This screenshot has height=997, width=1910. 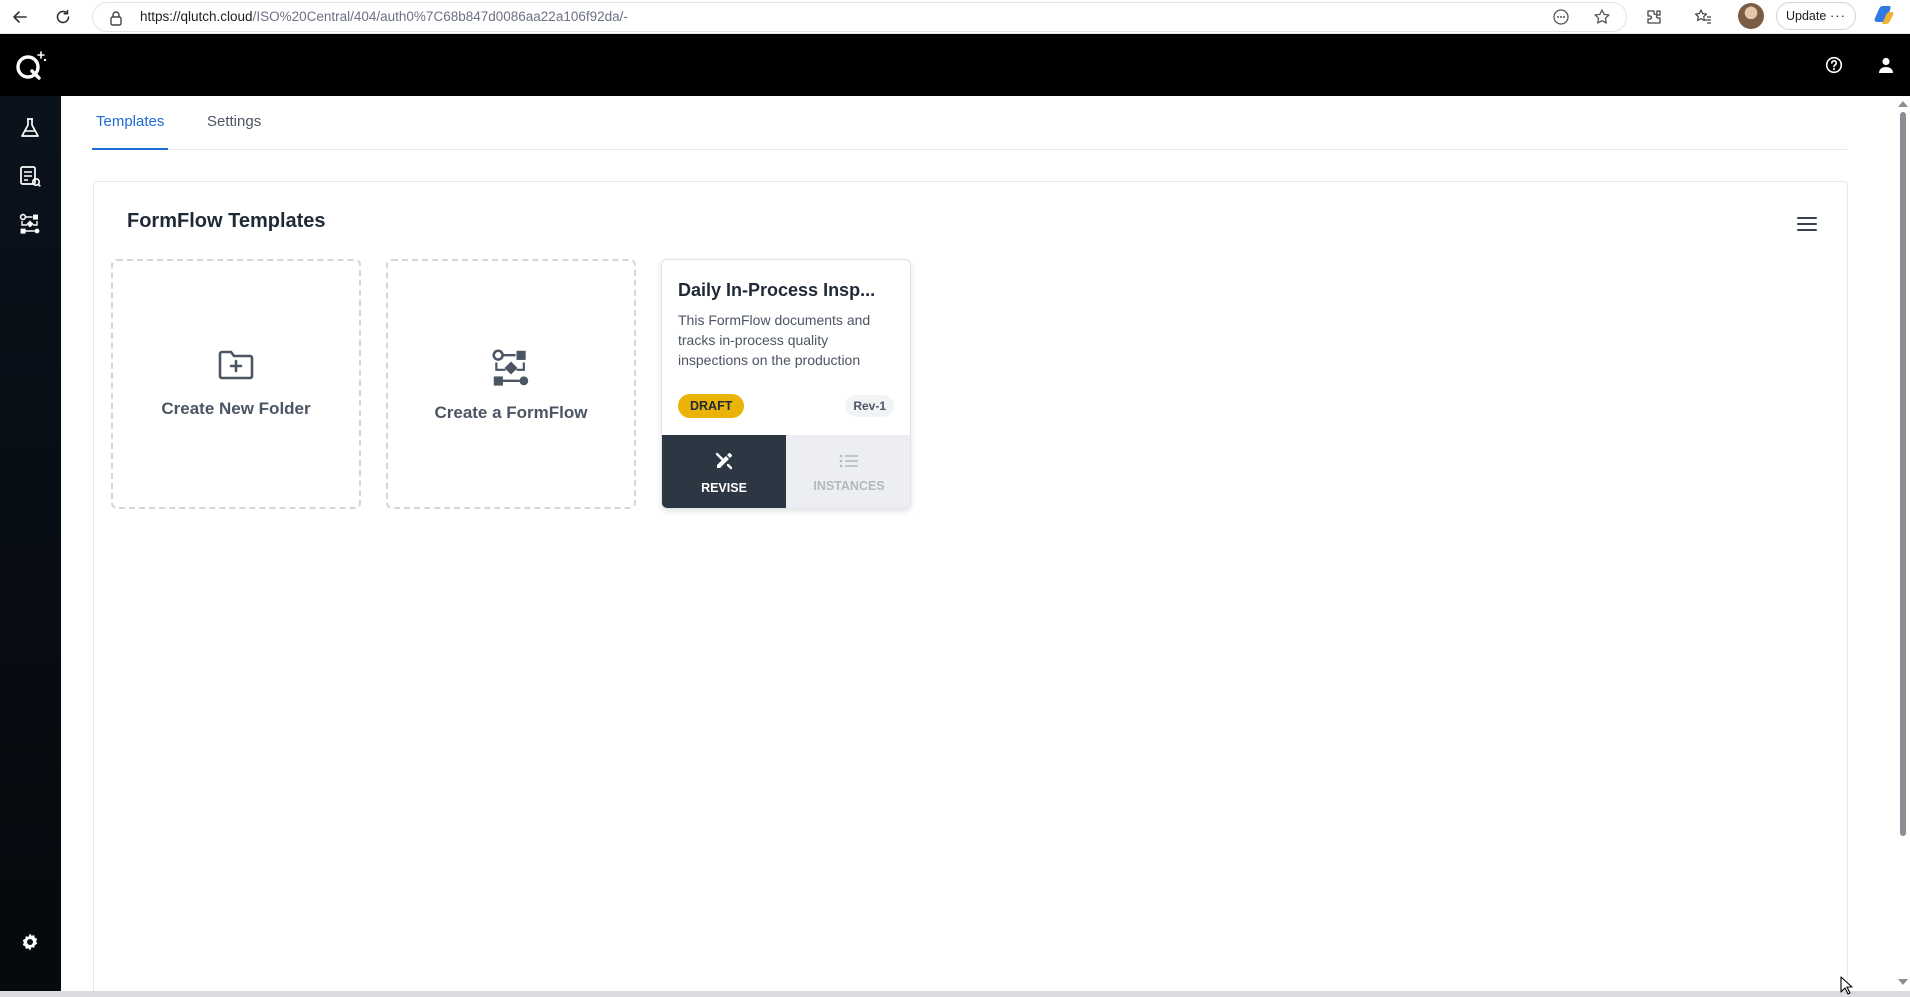 I want to click on pencil-ruler-icon, so click(x=724, y=462).